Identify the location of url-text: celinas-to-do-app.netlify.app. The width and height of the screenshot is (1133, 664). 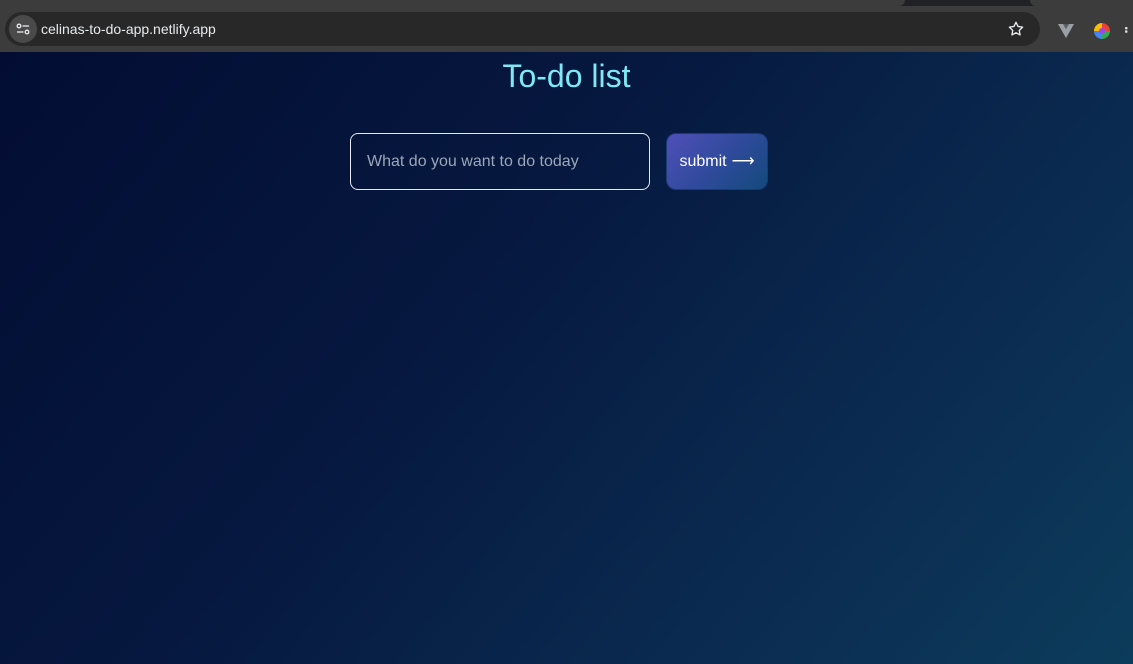
(128, 29).